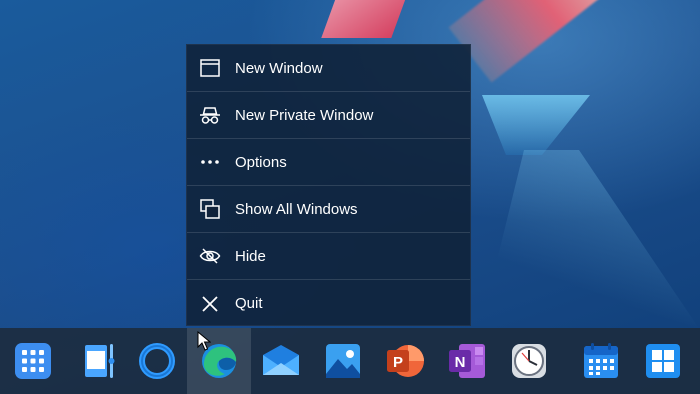  I want to click on taskbar-clock-button, so click(529, 361).